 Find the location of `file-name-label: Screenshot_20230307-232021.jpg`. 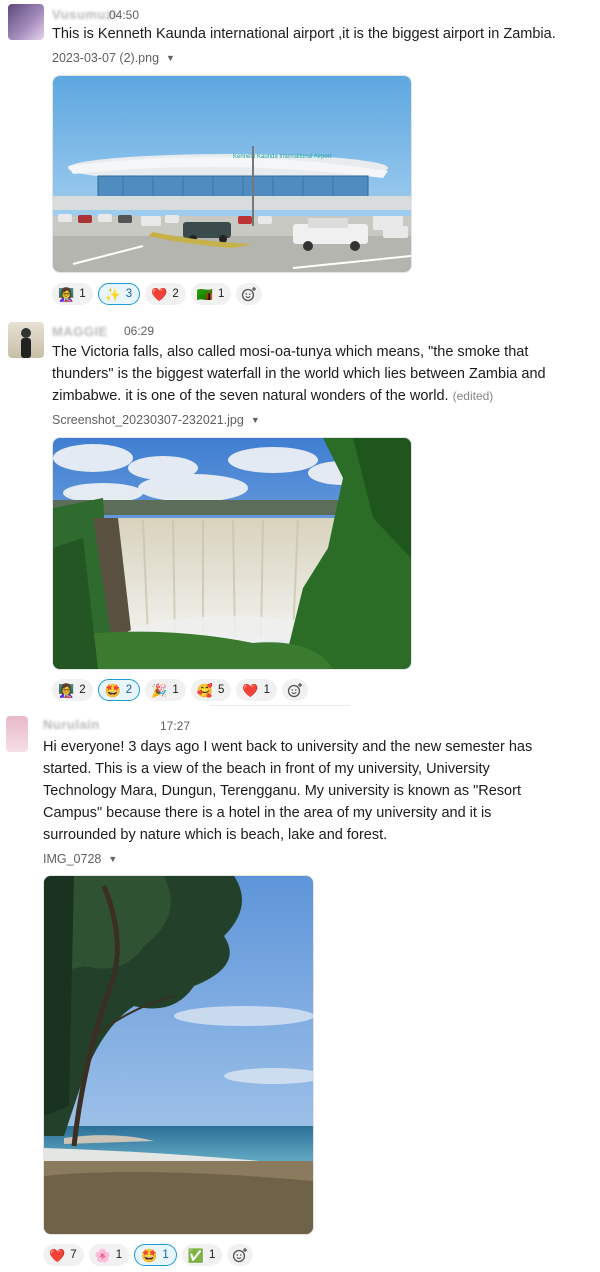

file-name-label: Screenshot_20230307-232021.jpg is located at coordinates (148, 420).